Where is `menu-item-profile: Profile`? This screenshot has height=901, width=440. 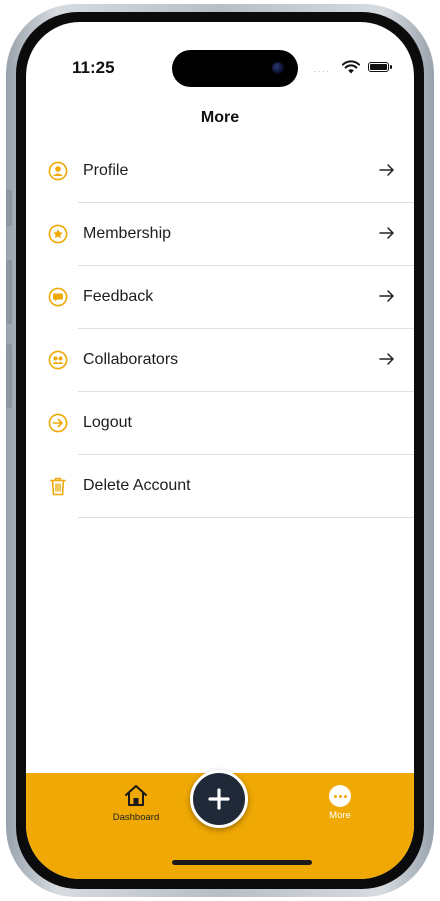
menu-item-profile: Profile is located at coordinates (220, 171).